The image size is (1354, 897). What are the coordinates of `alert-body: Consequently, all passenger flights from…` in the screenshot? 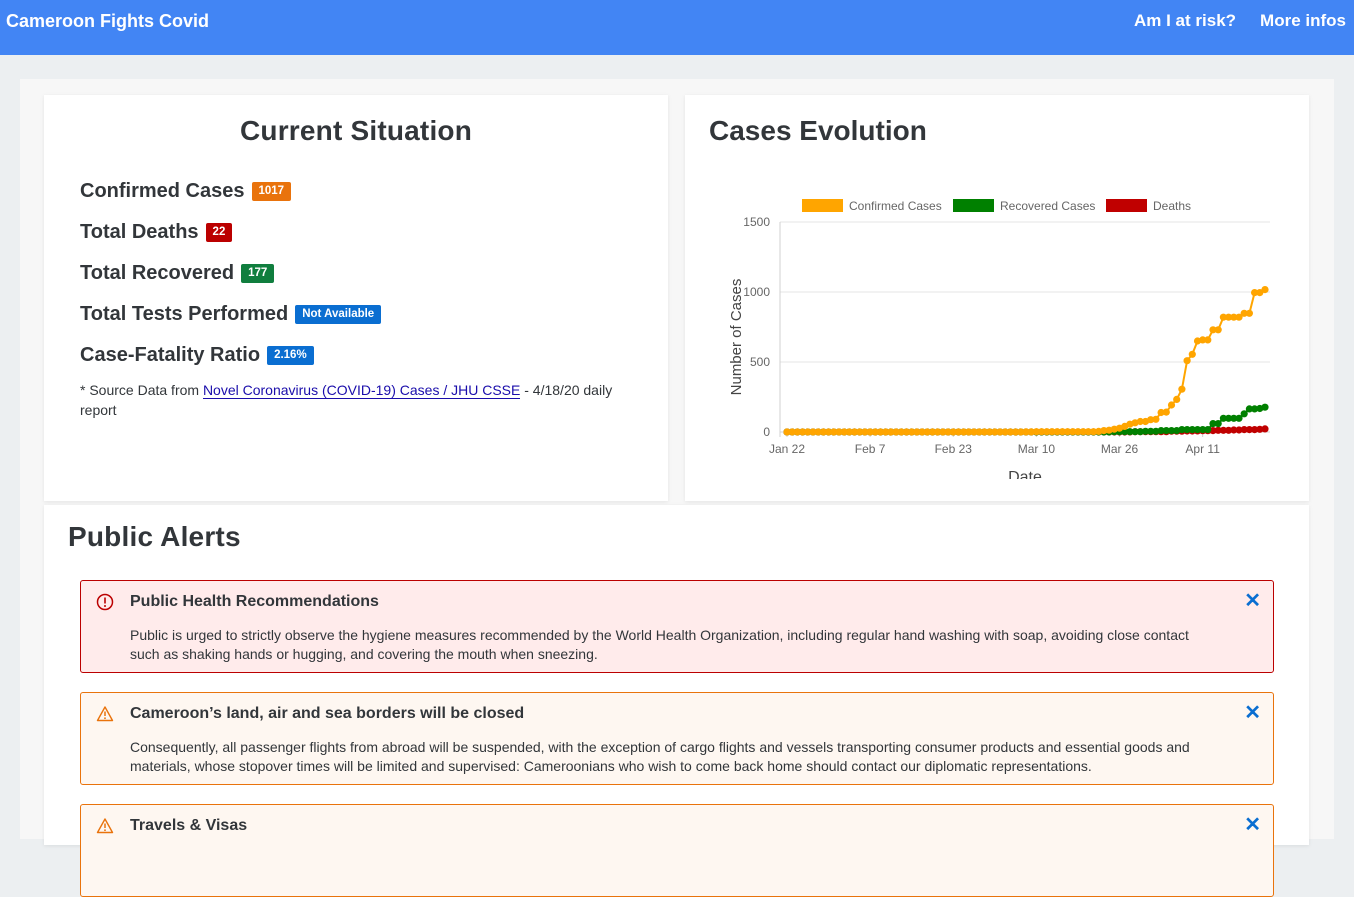 It's located at (660, 756).